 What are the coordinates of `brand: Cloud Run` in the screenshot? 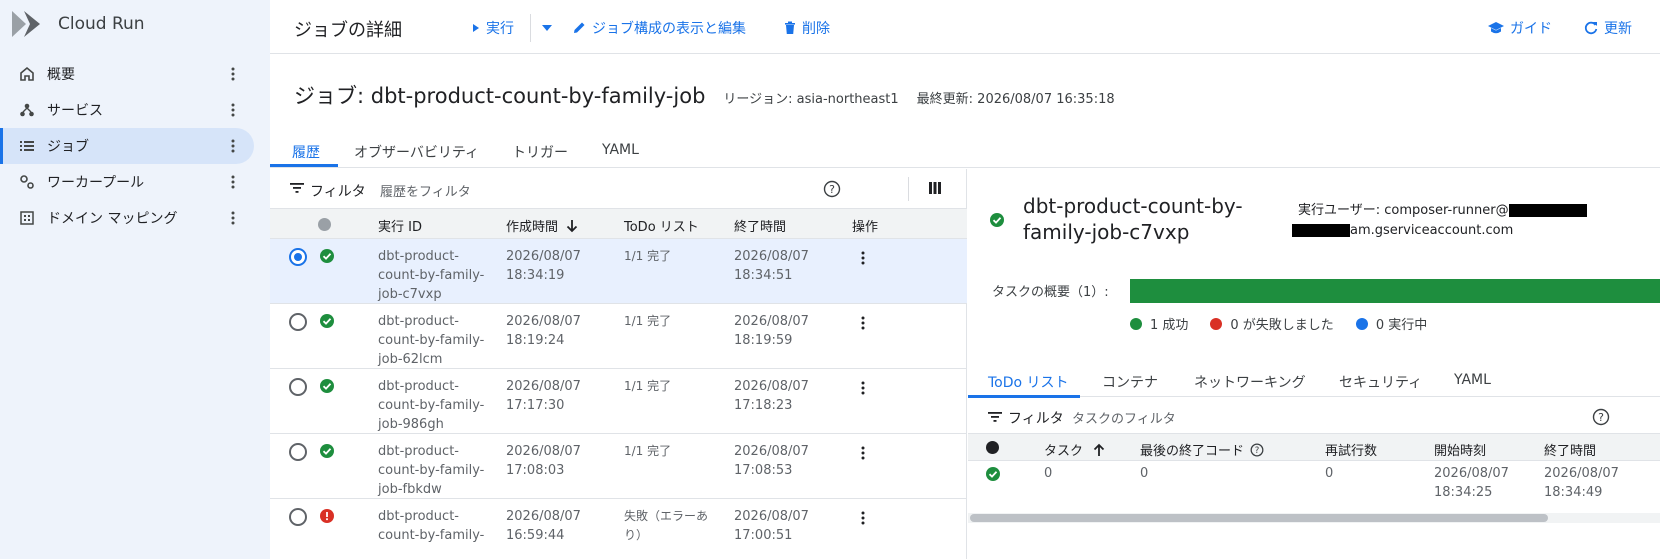 It's located at (77, 24).